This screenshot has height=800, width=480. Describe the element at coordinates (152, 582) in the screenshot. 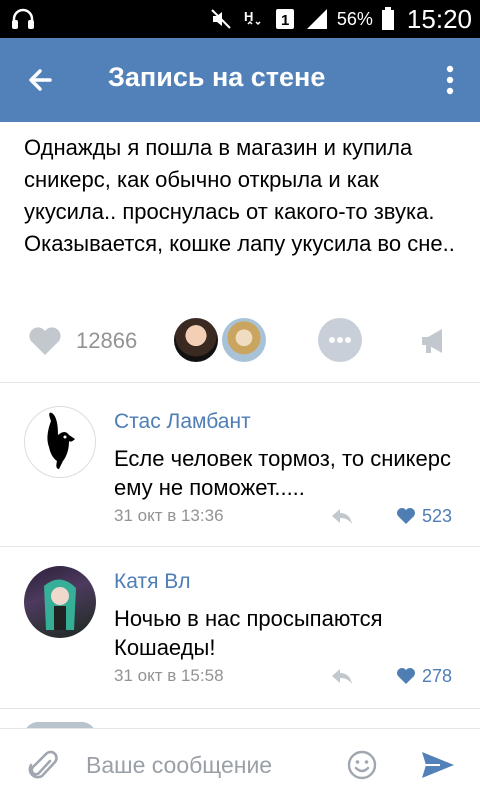

I see `comment-author: Катя Вл` at that location.